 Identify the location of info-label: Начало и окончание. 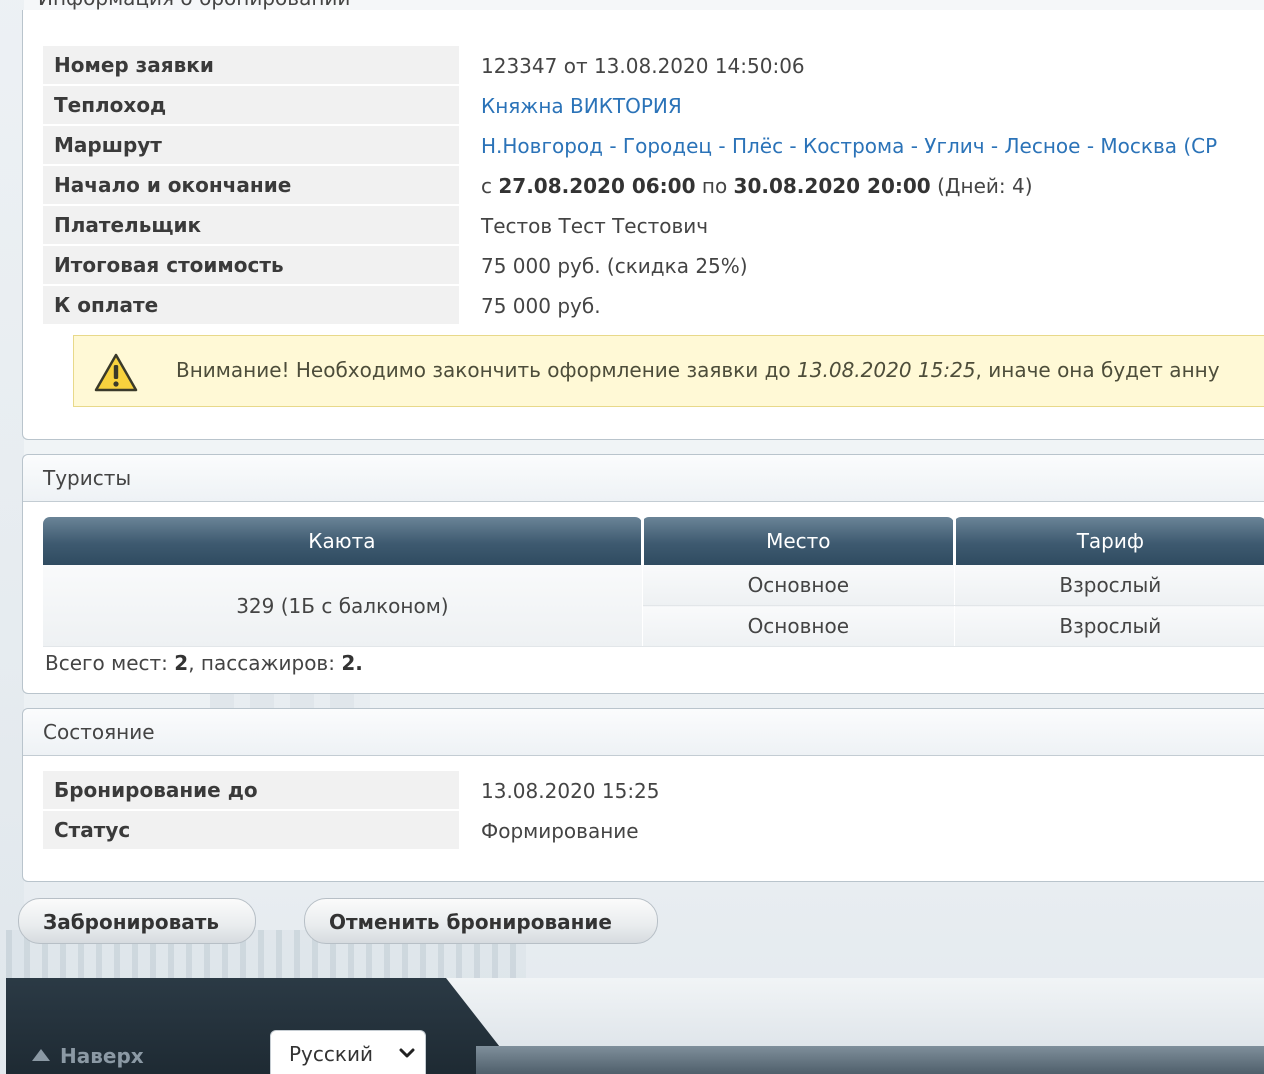
(251, 186).